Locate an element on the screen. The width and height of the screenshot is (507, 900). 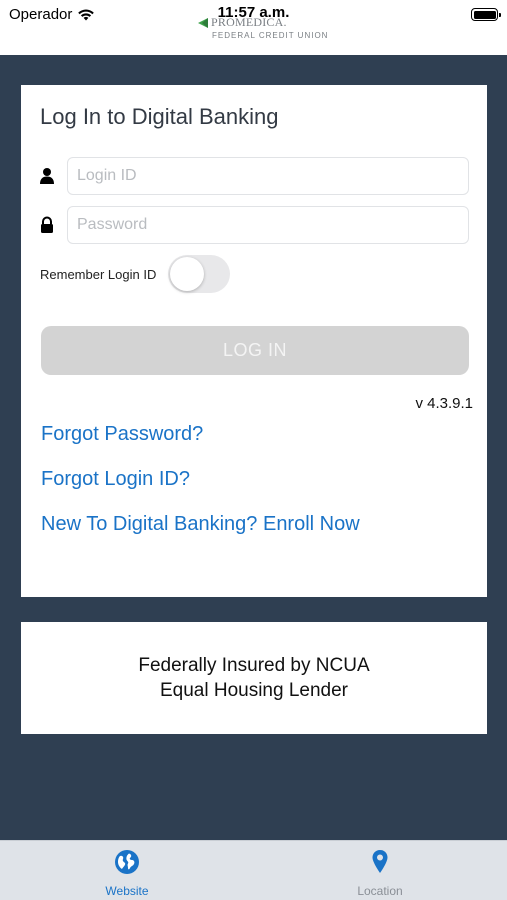
forgot-login-id-link: Forgot Login ID? is located at coordinates (115, 479).